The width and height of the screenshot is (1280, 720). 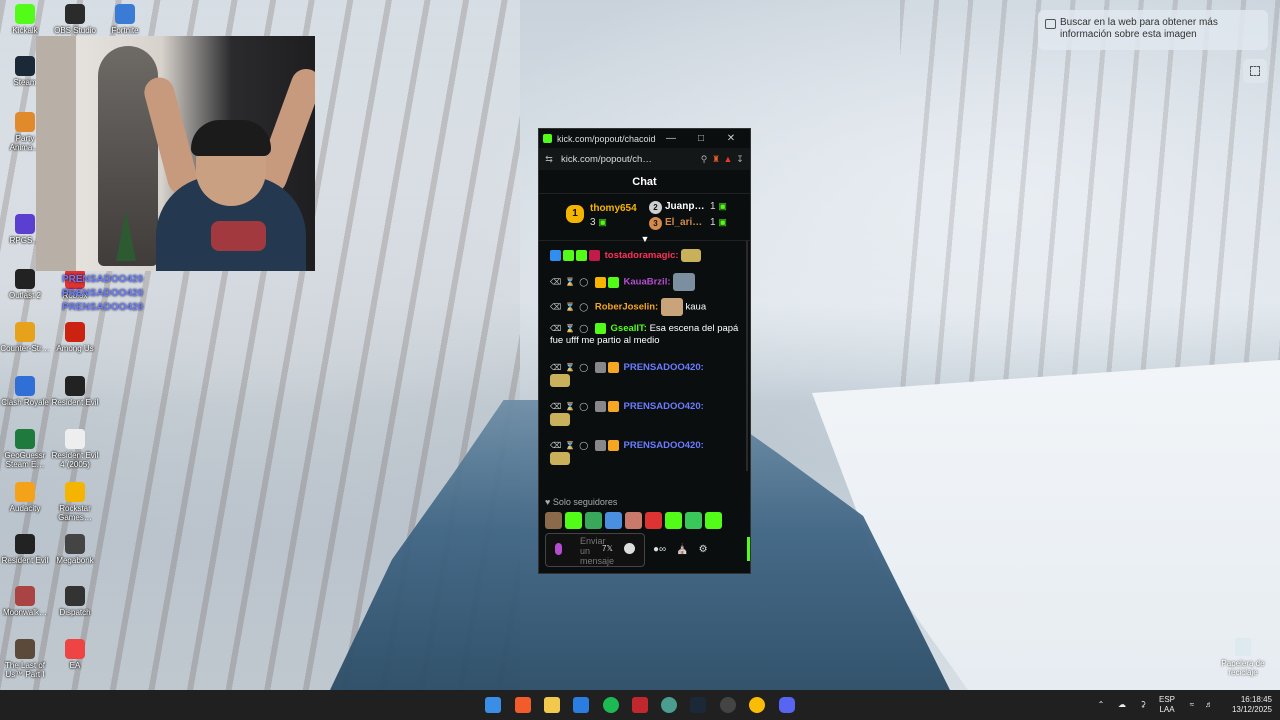 What do you see at coordinates (25, 659) in the screenshot?
I see `desktop-icon: The Last of Us™ Part I` at bounding box center [25, 659].